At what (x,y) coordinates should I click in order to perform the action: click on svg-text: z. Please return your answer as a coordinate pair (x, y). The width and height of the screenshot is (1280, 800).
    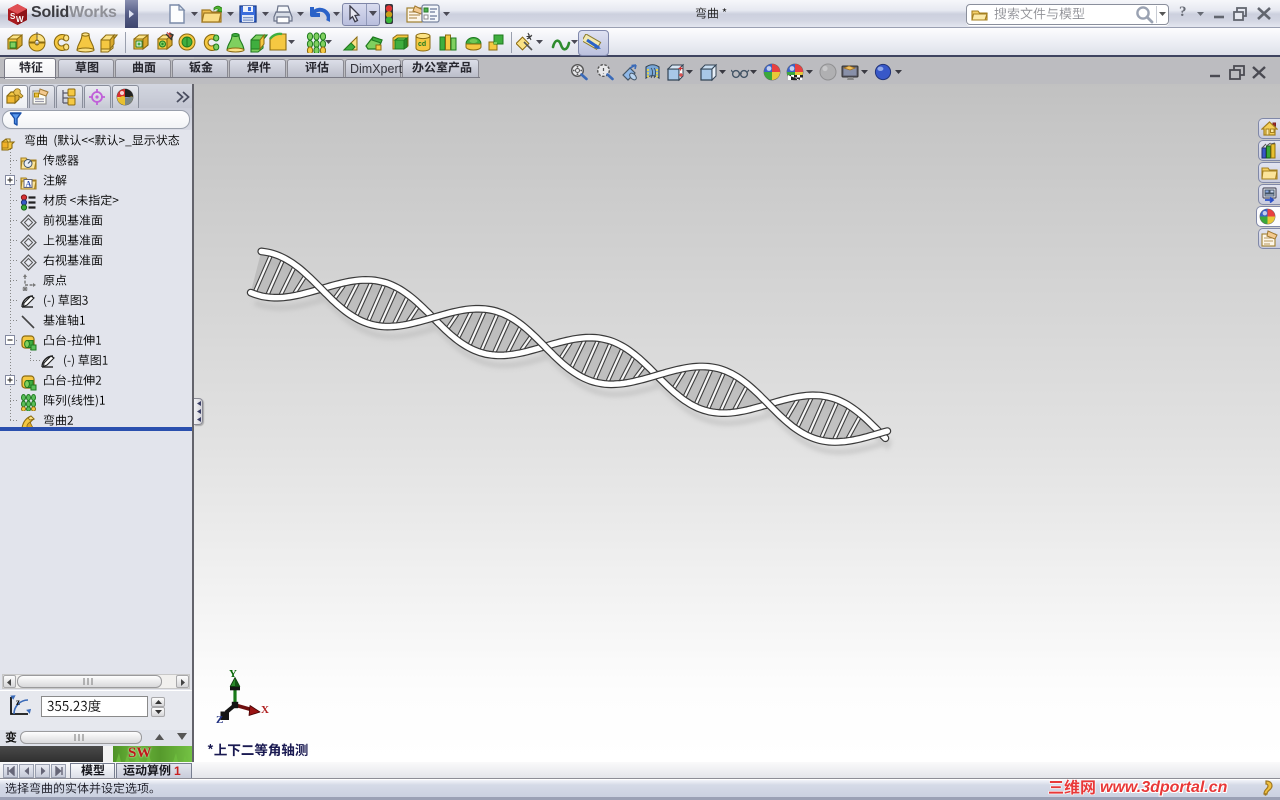
    Looking at the image, I should click on (18, 702).